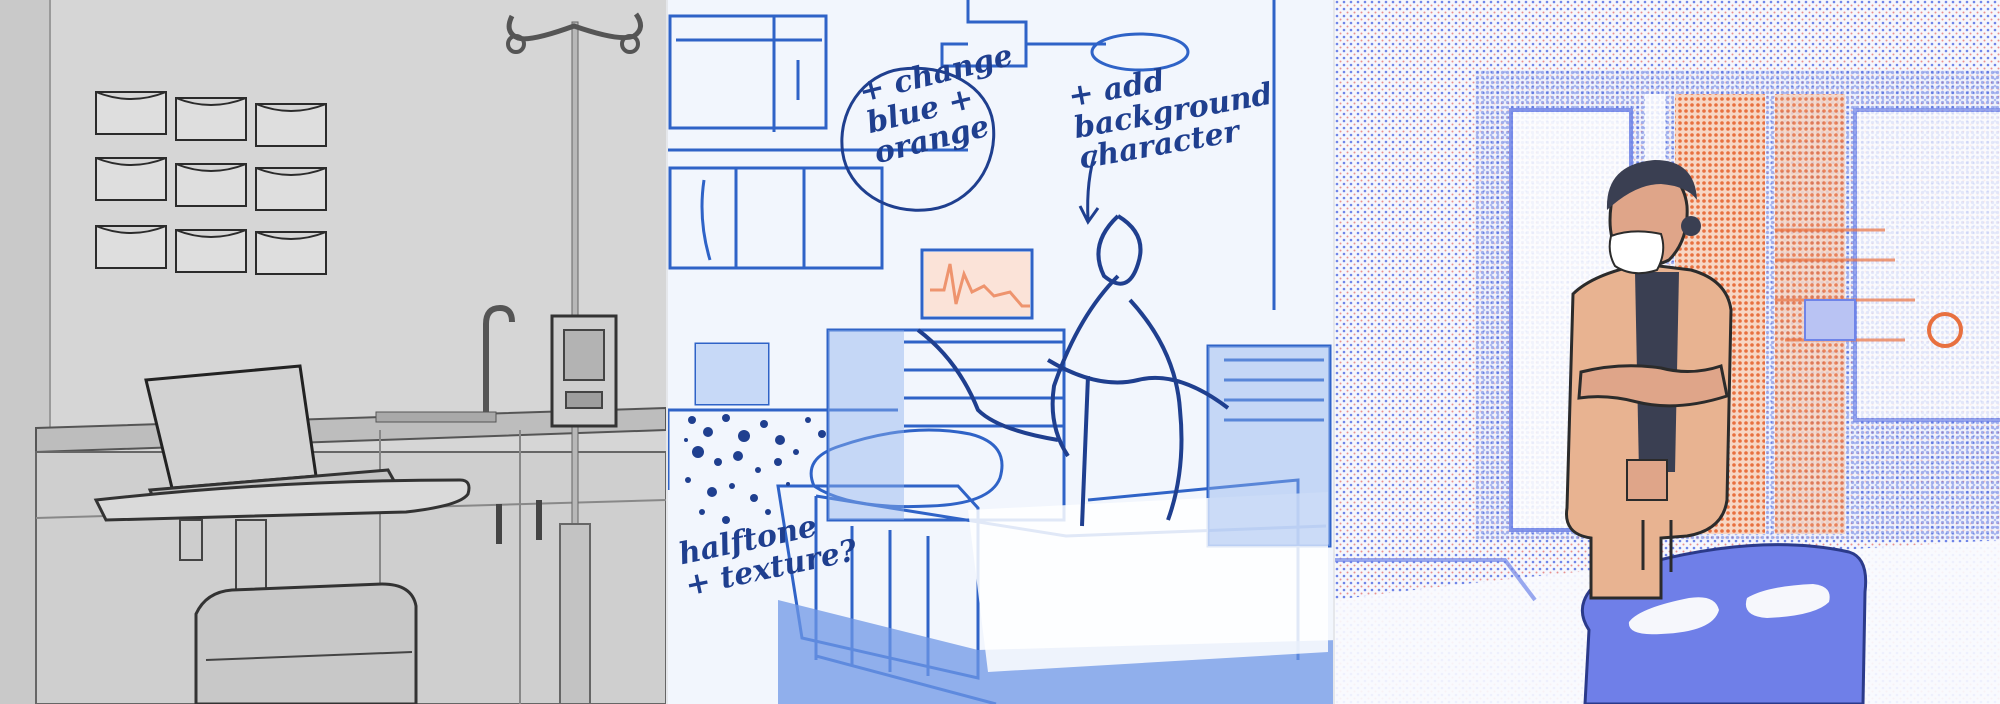 This screenshot has height=704, width=2000. Describe the element at coordinates (1647, 480) in the screenshot. I see `coat-pocket` at that location.